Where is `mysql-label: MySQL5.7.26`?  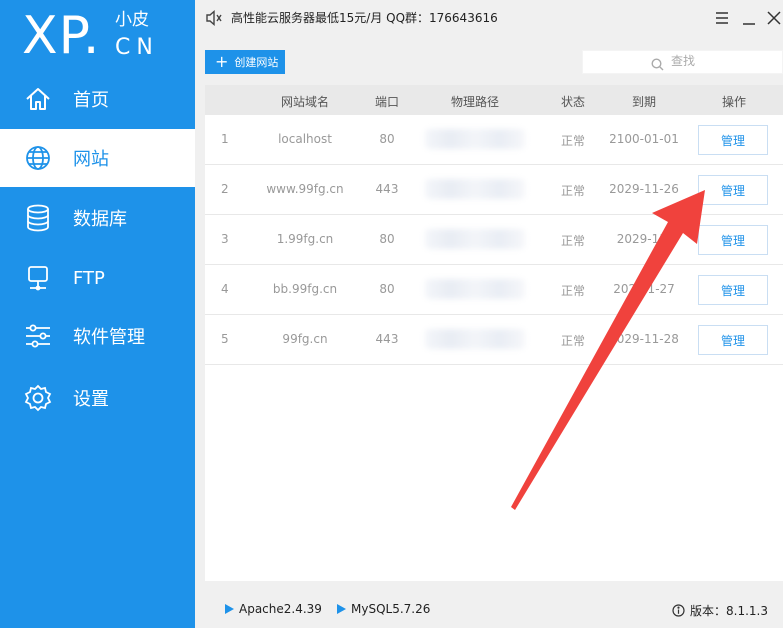 mysql-label: MySQL5.7.26 is located at coordinates (391, 609).